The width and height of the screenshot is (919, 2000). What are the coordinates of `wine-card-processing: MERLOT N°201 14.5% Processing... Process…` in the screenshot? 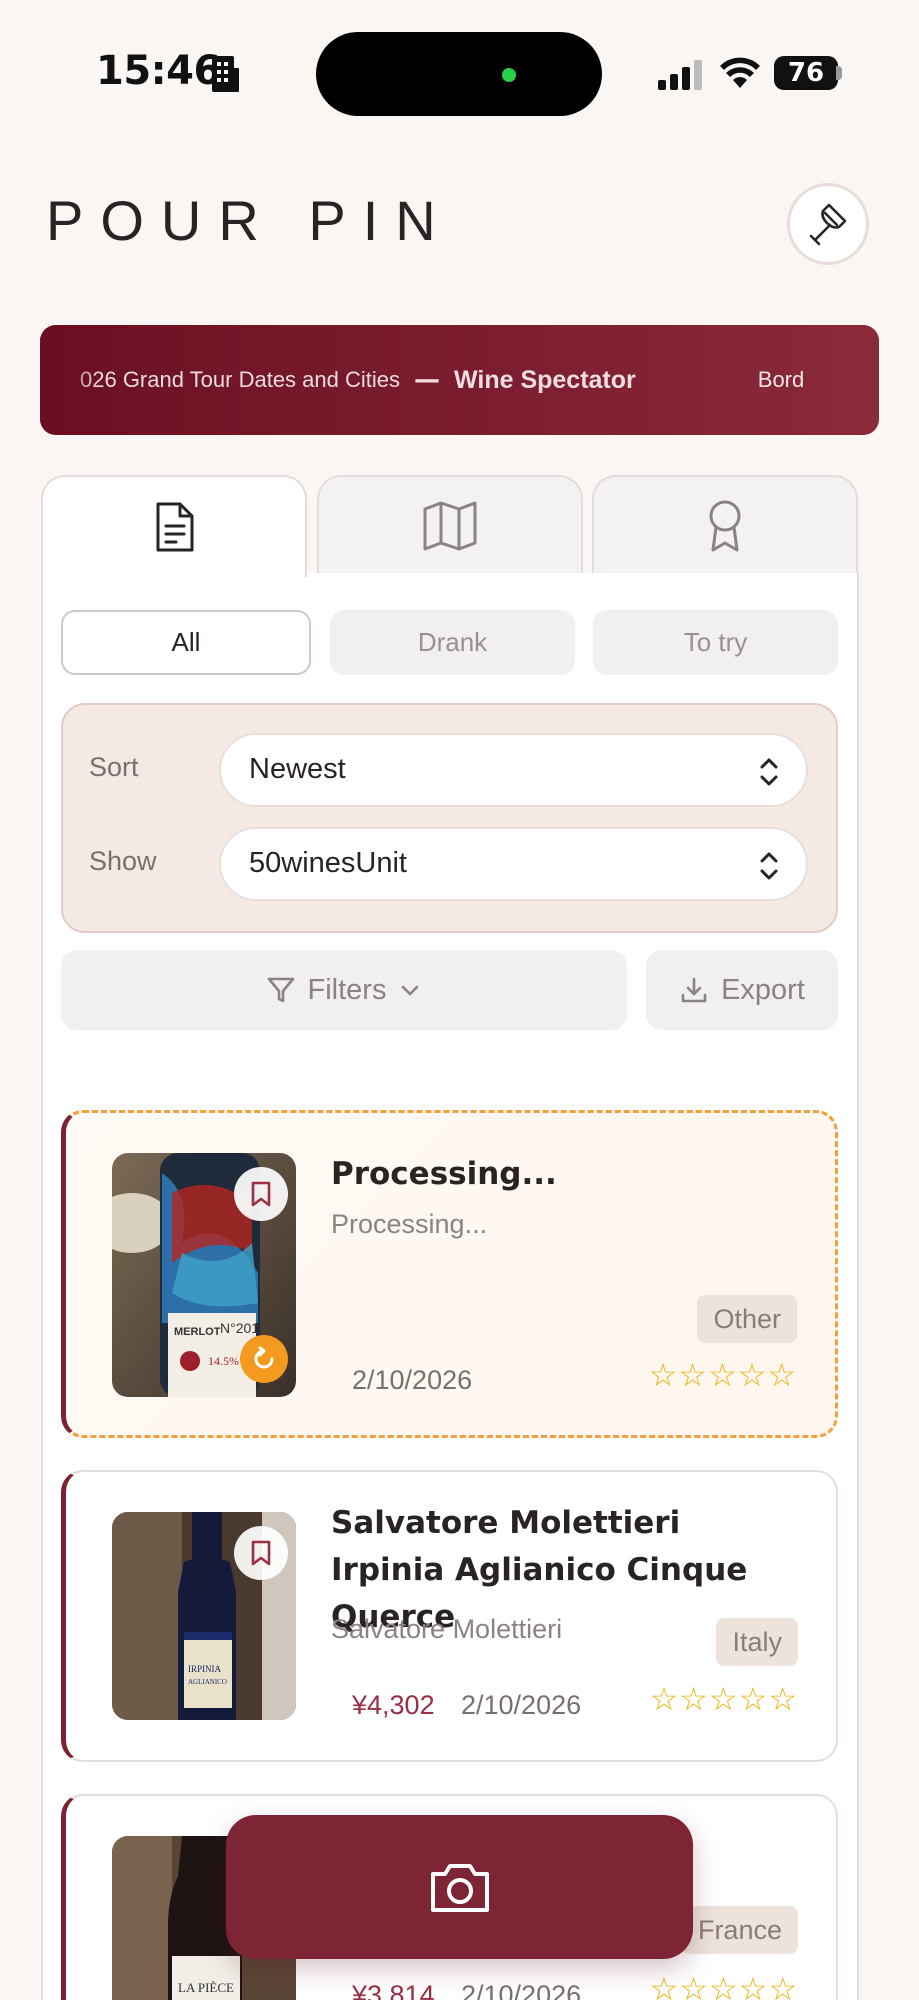 It's located at (449, 1274).